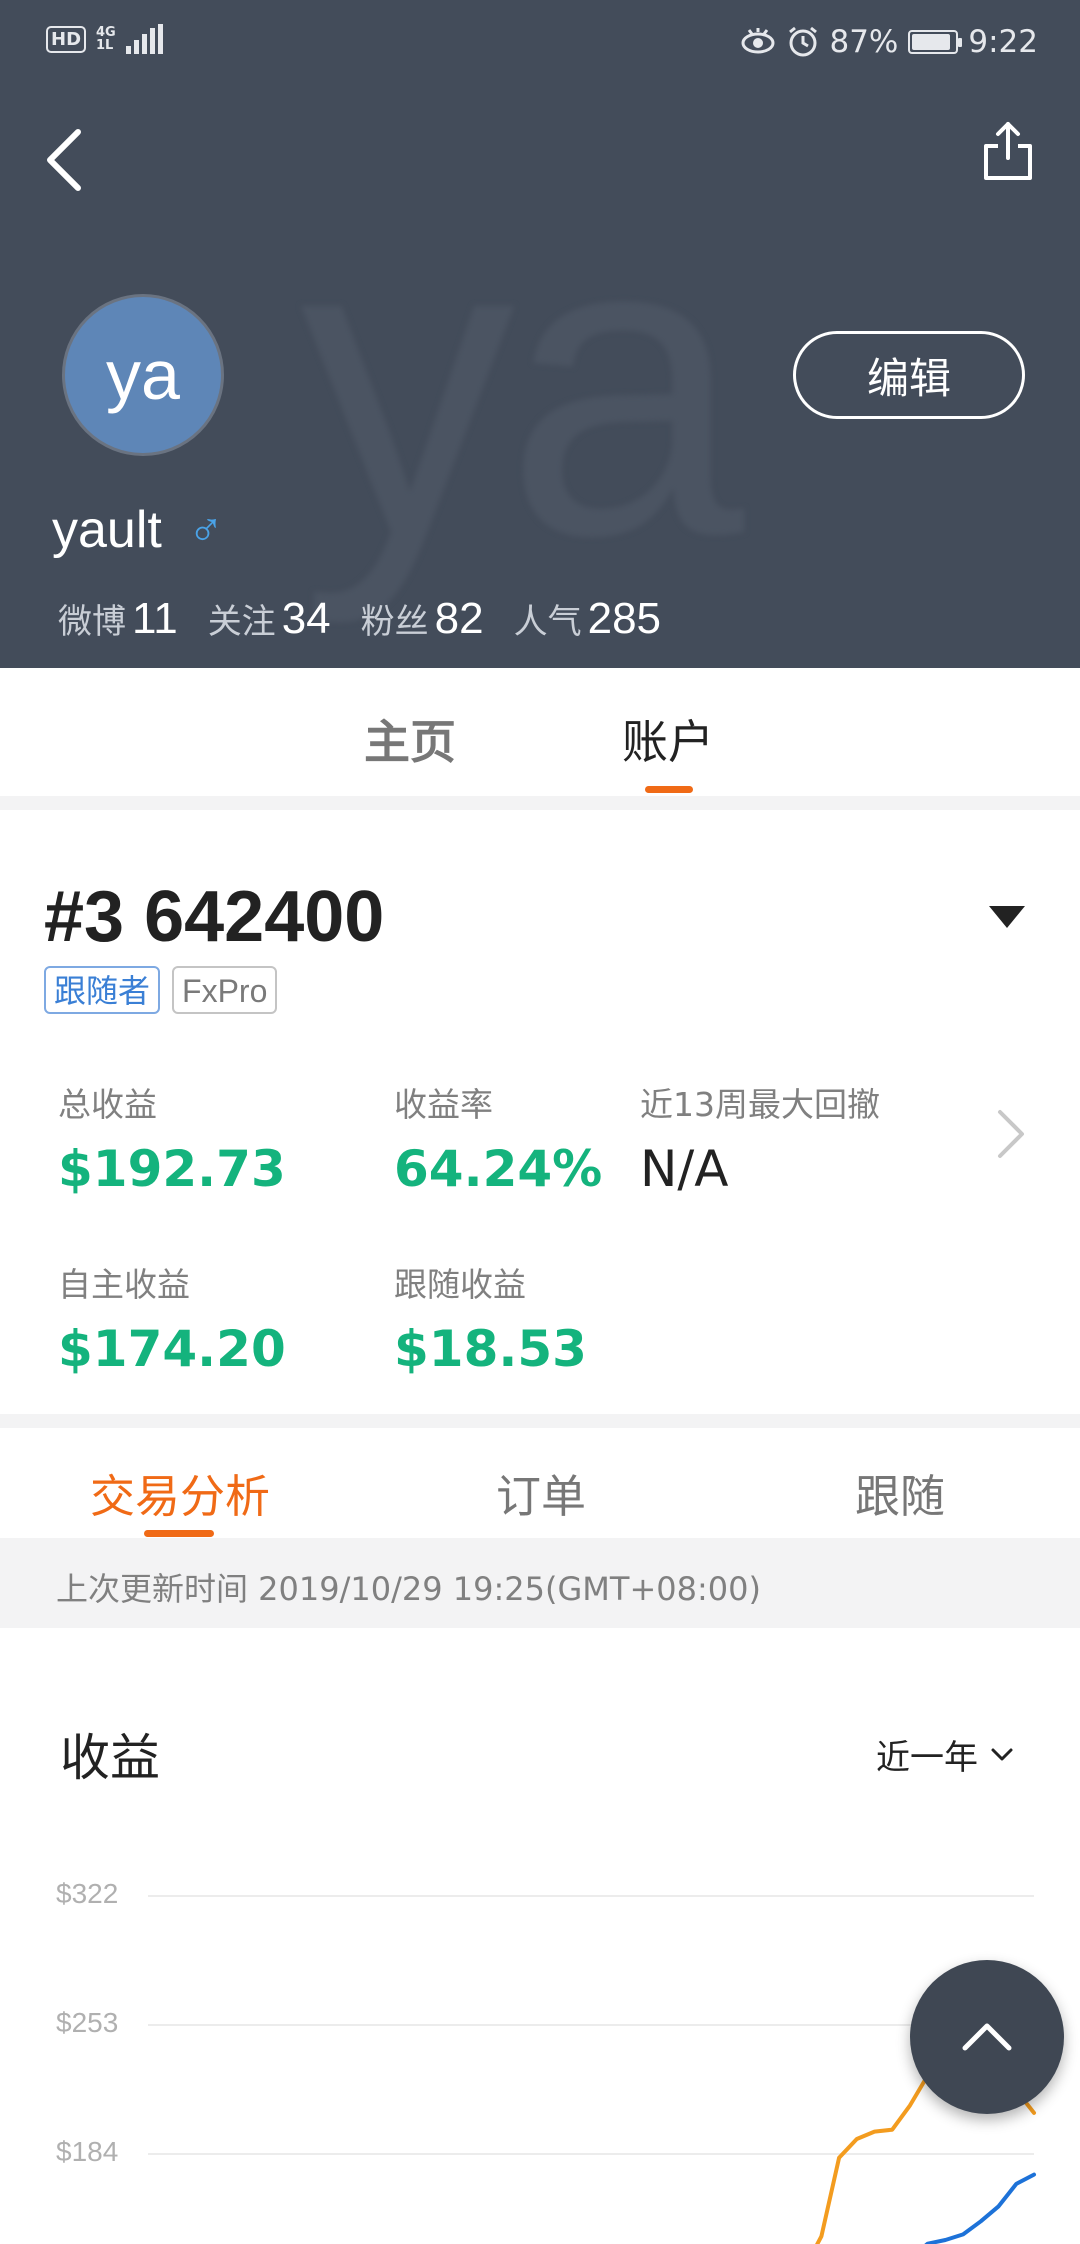  I want to click on broker-badge: FxPro, so click(225, 990).